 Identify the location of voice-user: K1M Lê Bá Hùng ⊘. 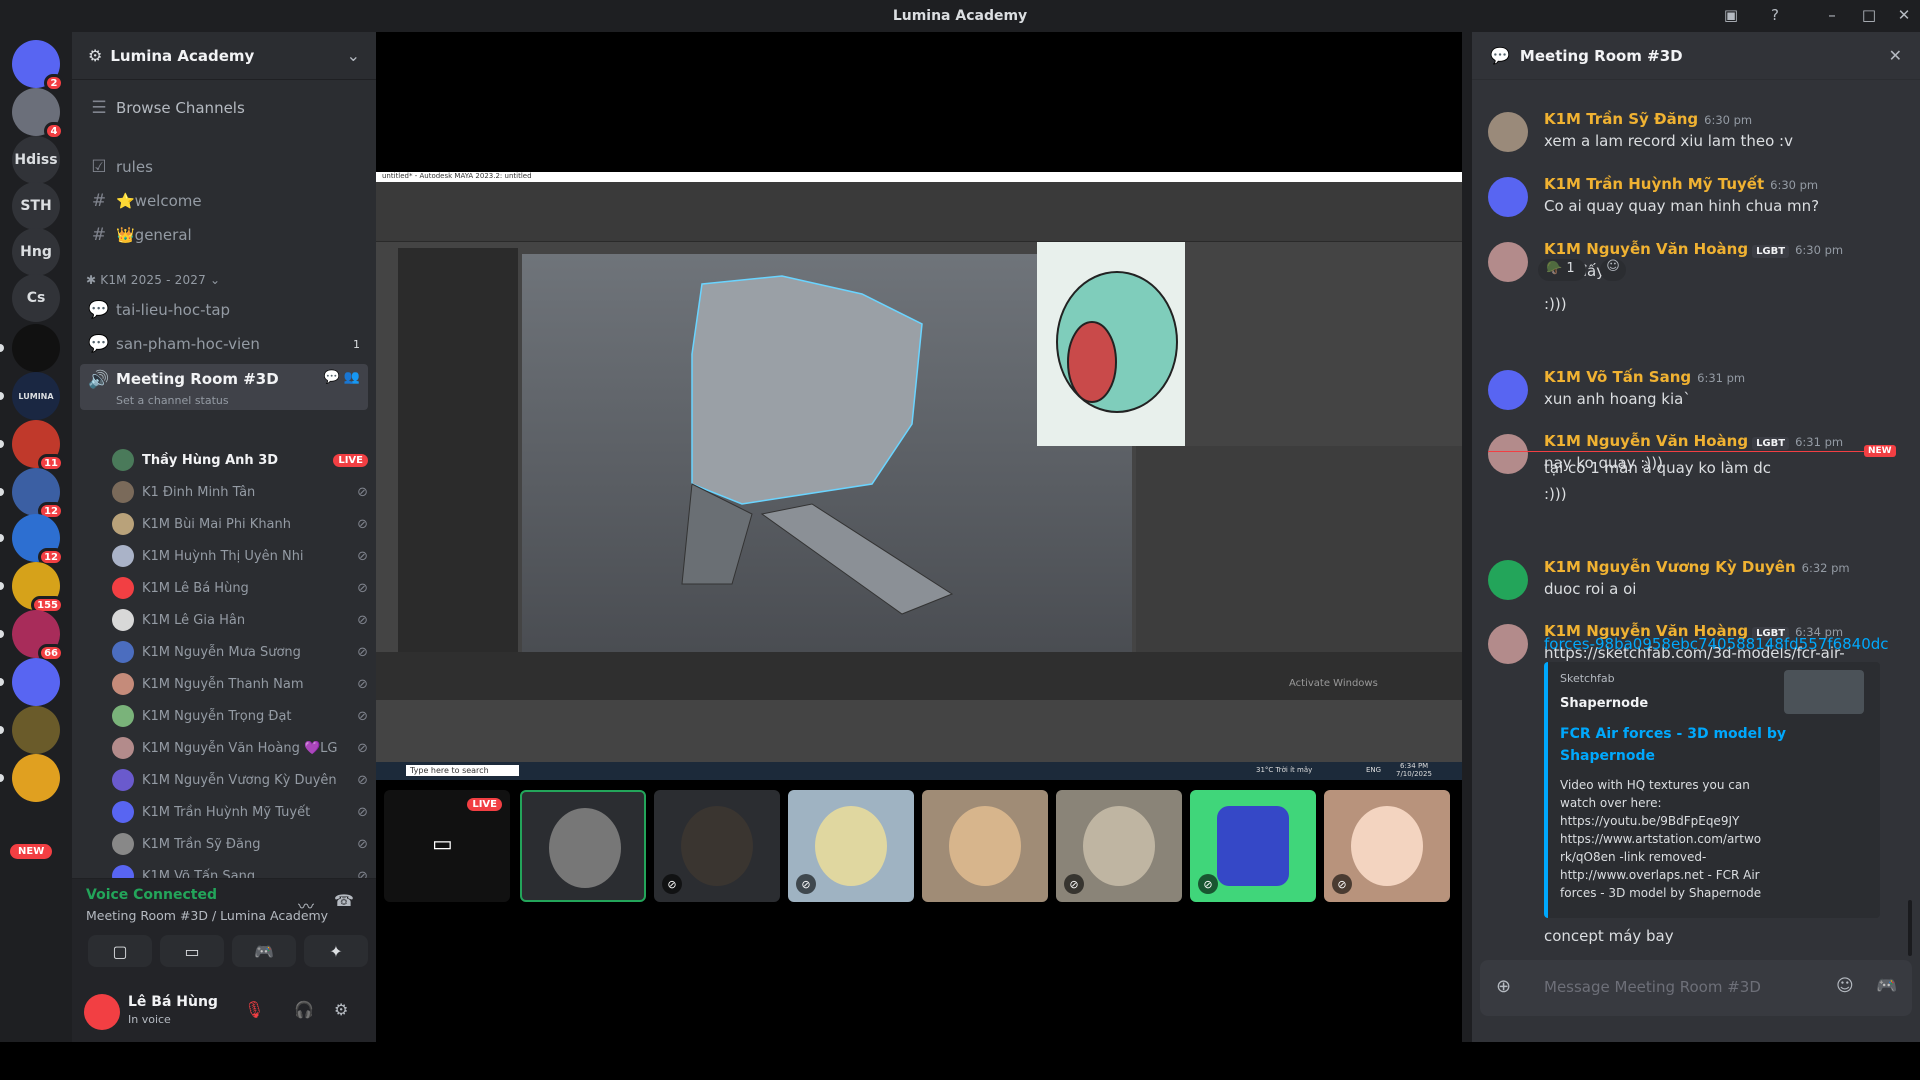
(240, 588).